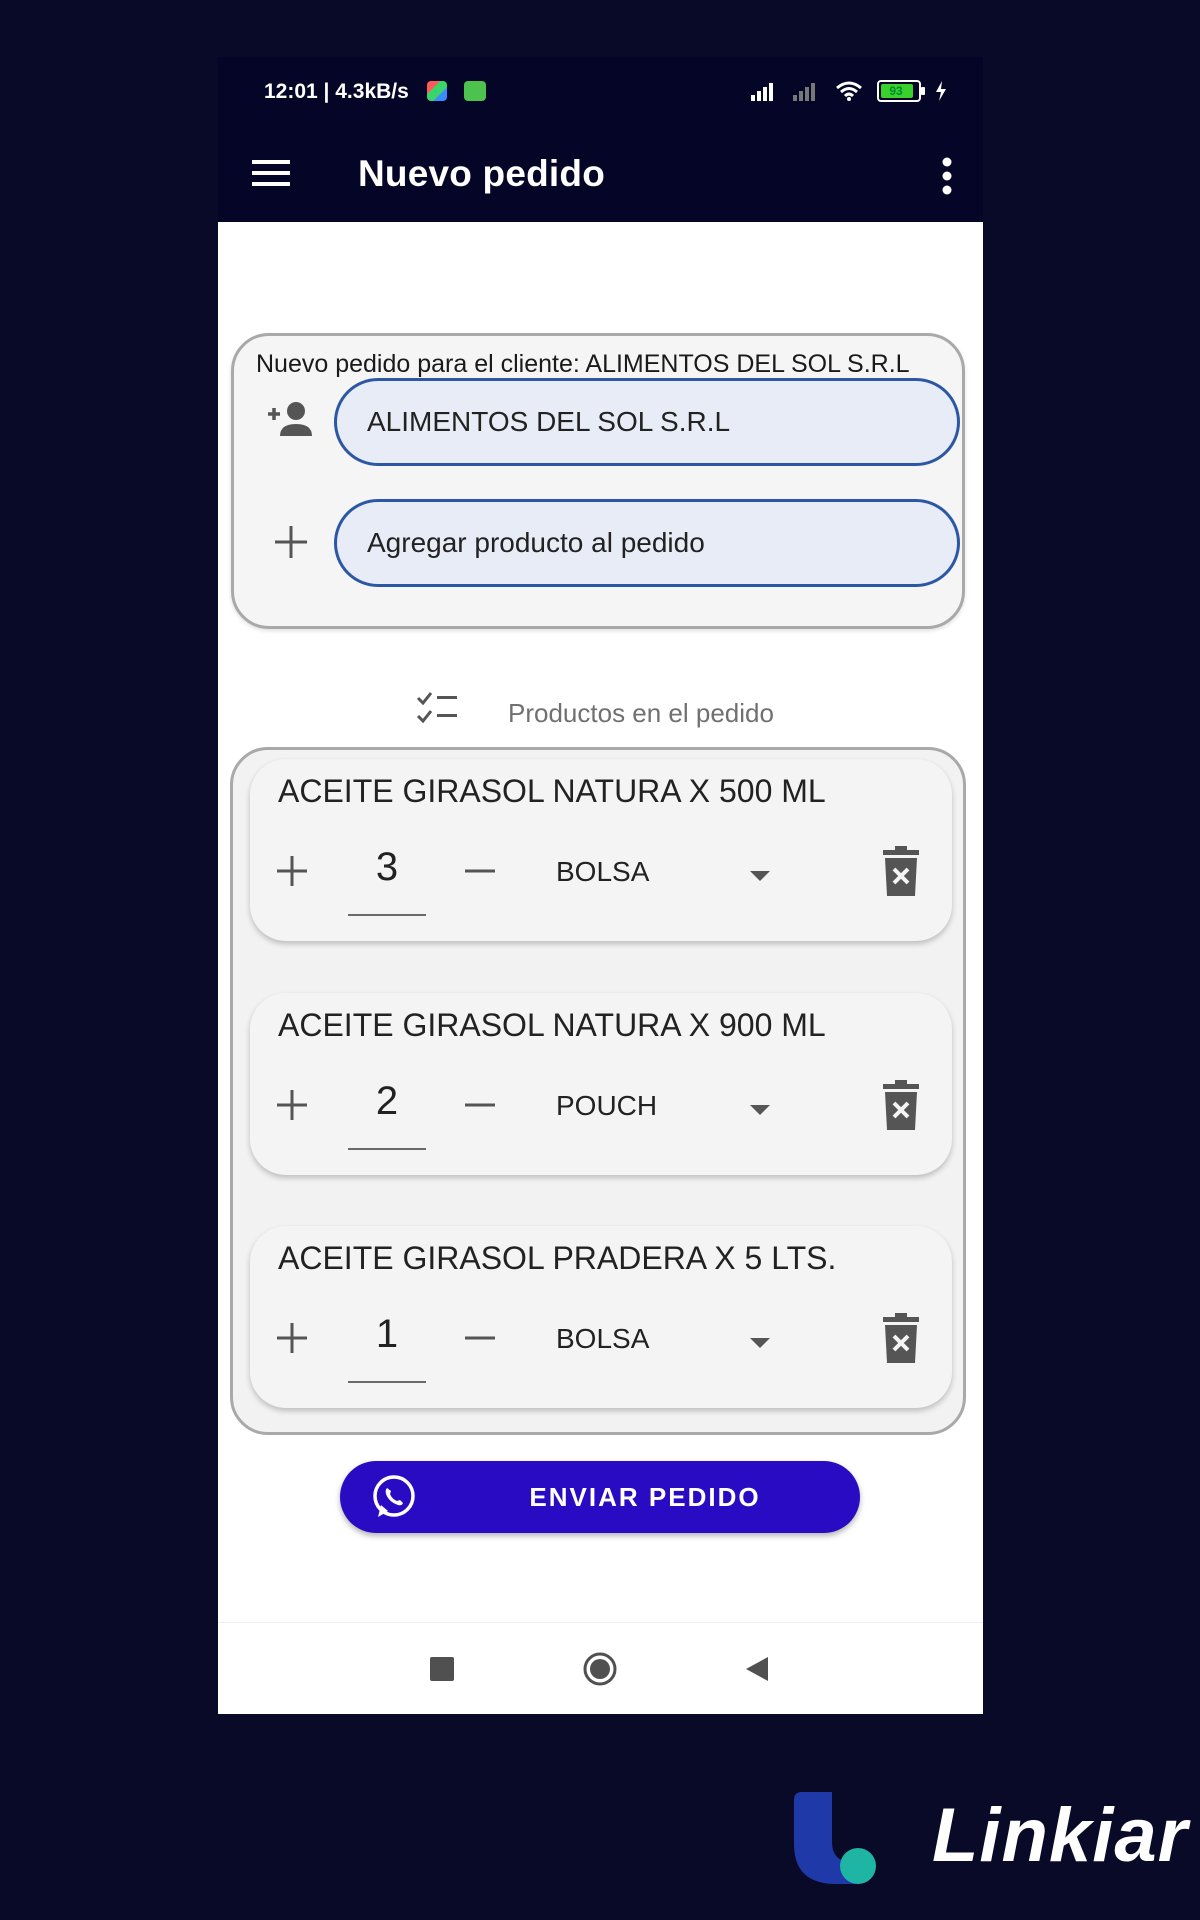  What do you see at coordinates (291, 542) in the screenshot?
I see `plus-icon` at bounding box center [291, 542].